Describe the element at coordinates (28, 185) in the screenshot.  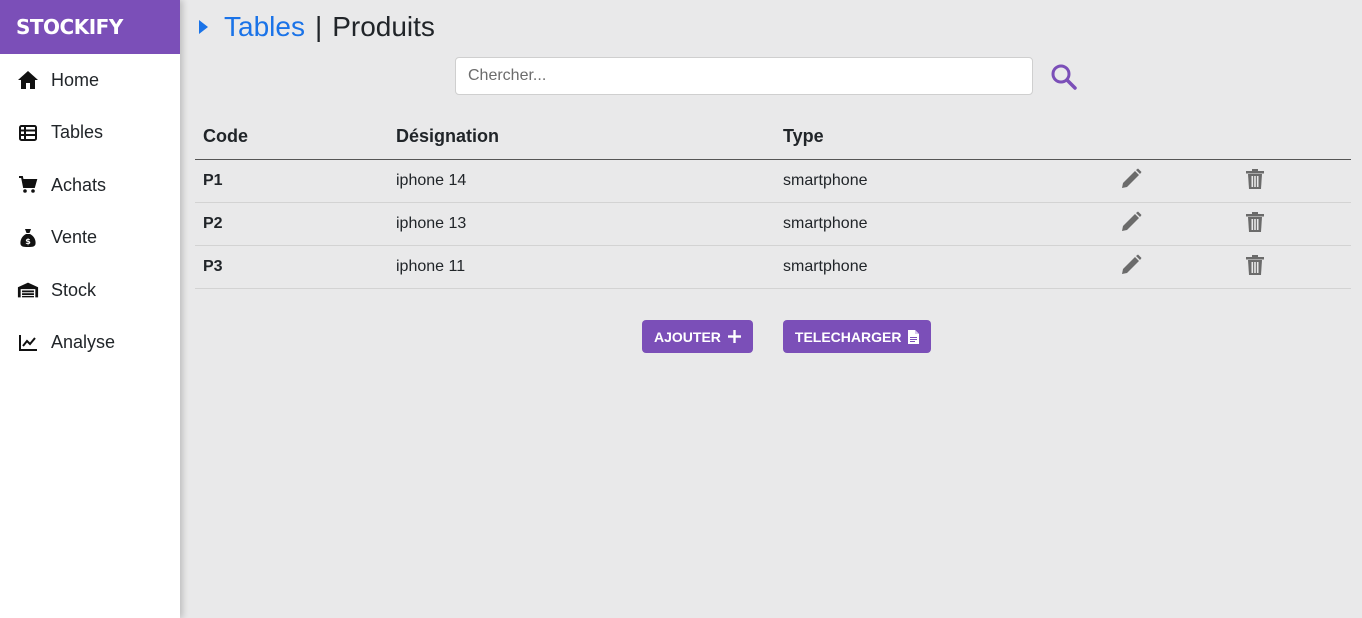
I see `cart-icon` at that location.